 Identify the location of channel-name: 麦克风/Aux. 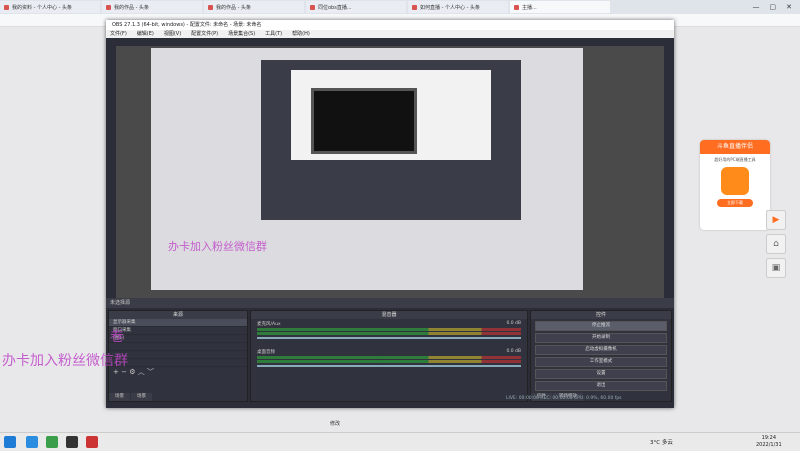
(269, 324).